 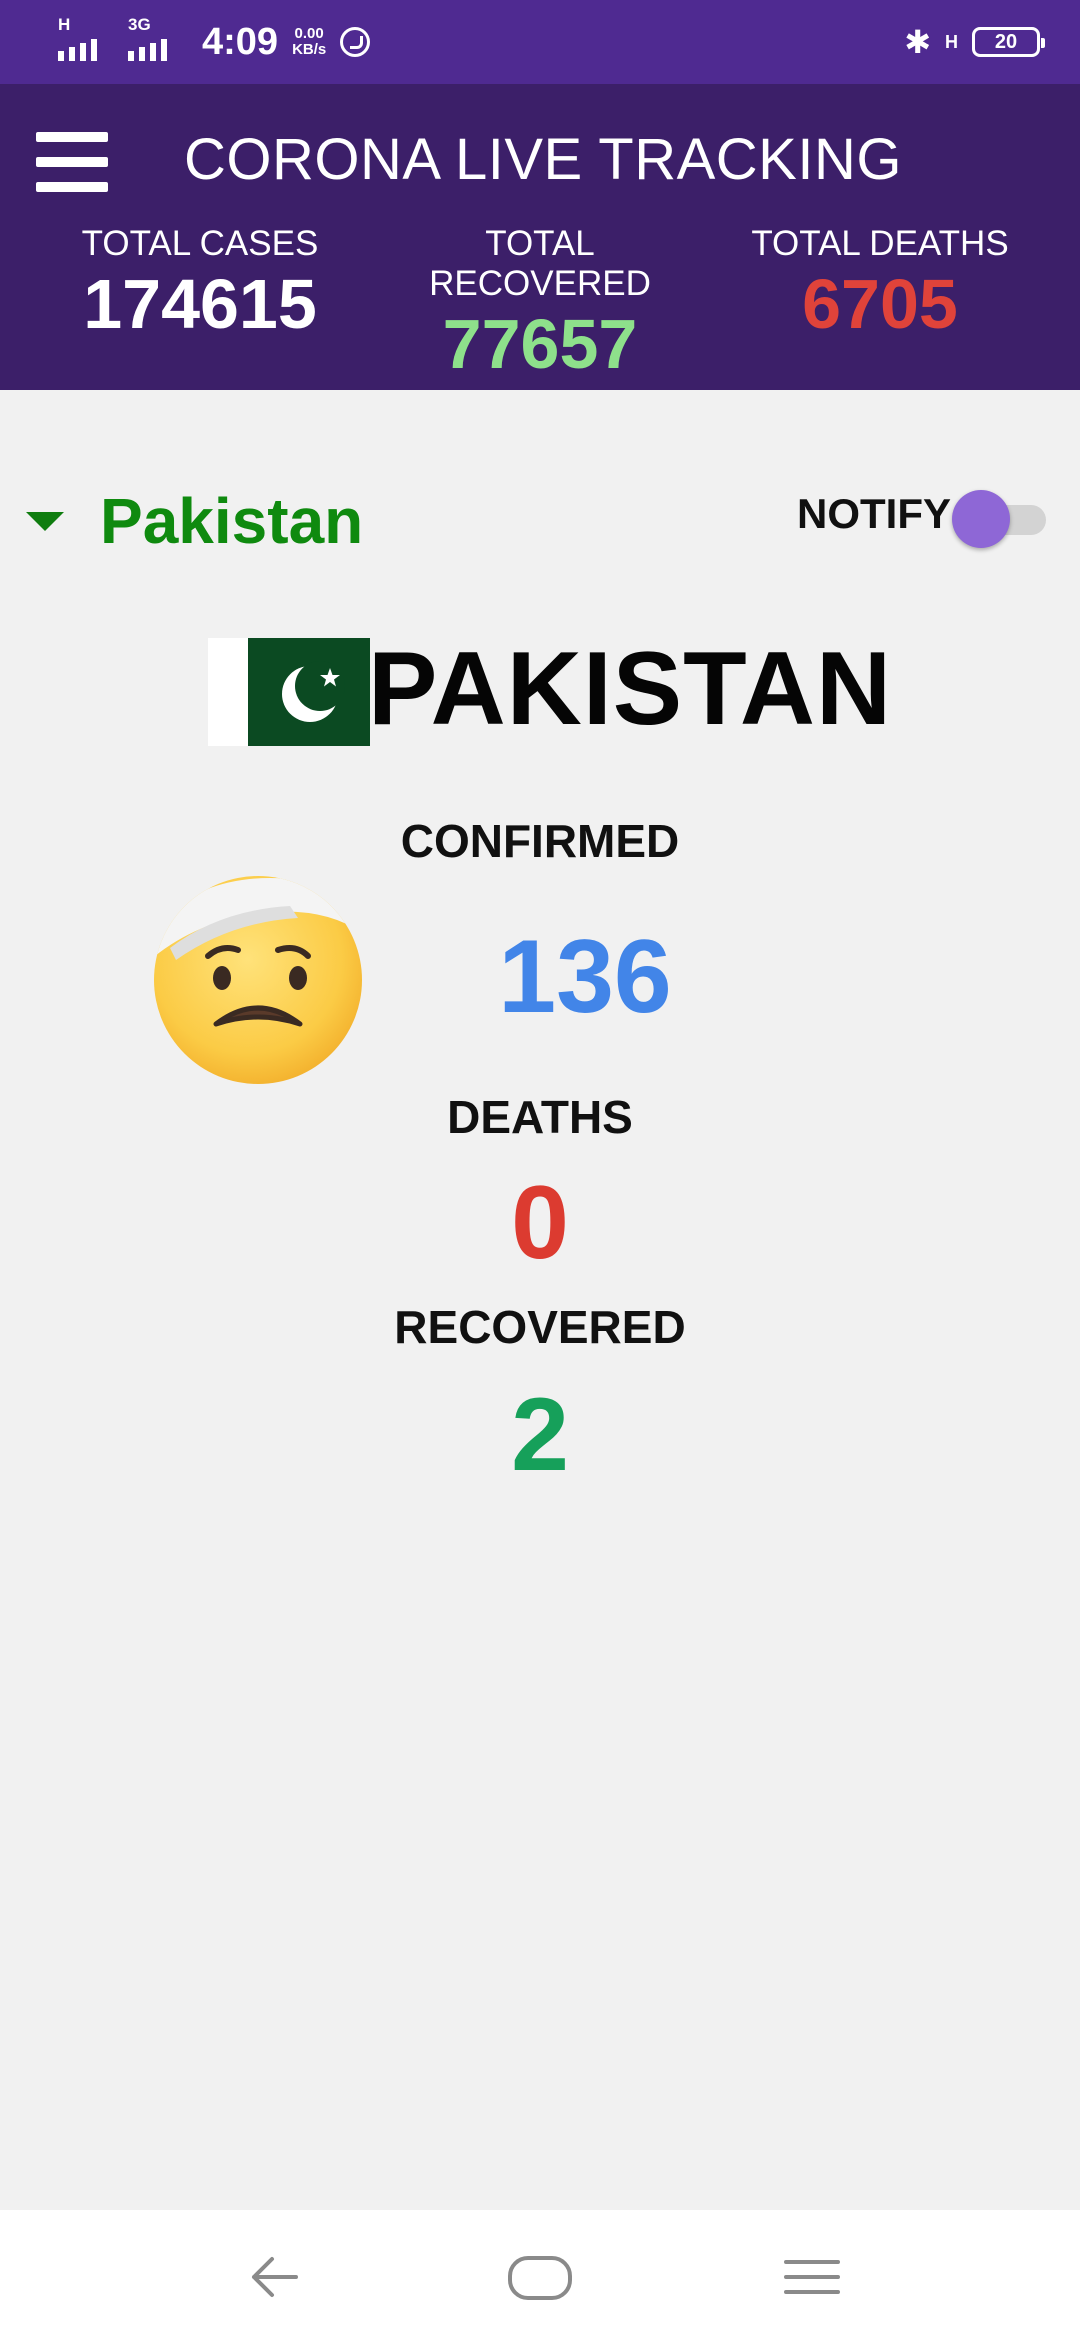 I want to click on sim1-signal-icon: H, so click(x=86, y=40).